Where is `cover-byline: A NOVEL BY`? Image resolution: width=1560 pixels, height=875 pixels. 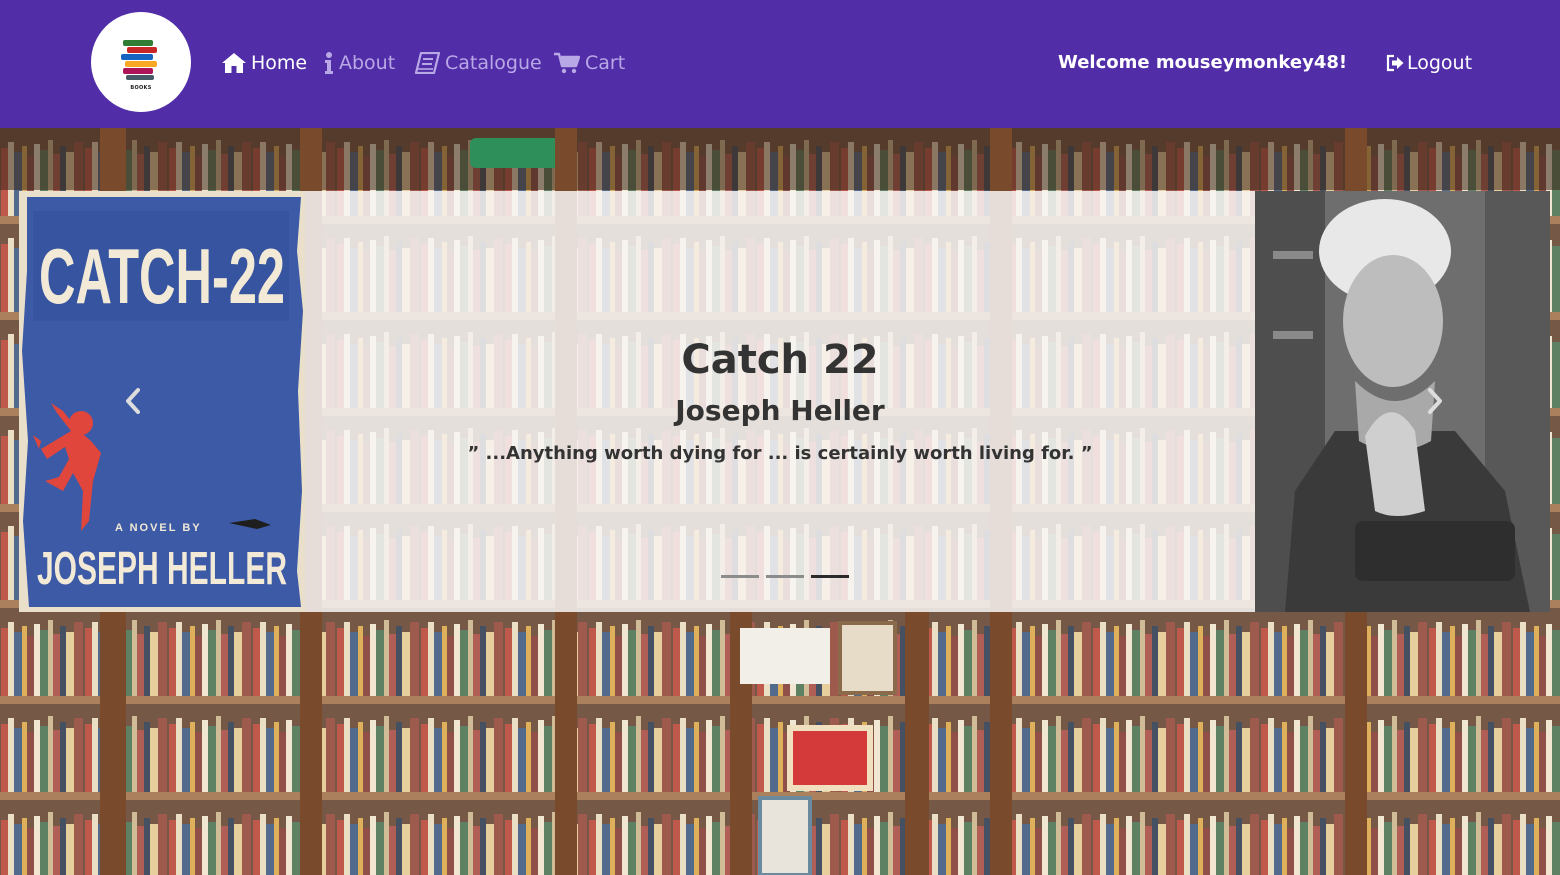
cover-byline: A NOVEL BY is located at coordinates (158, 528).